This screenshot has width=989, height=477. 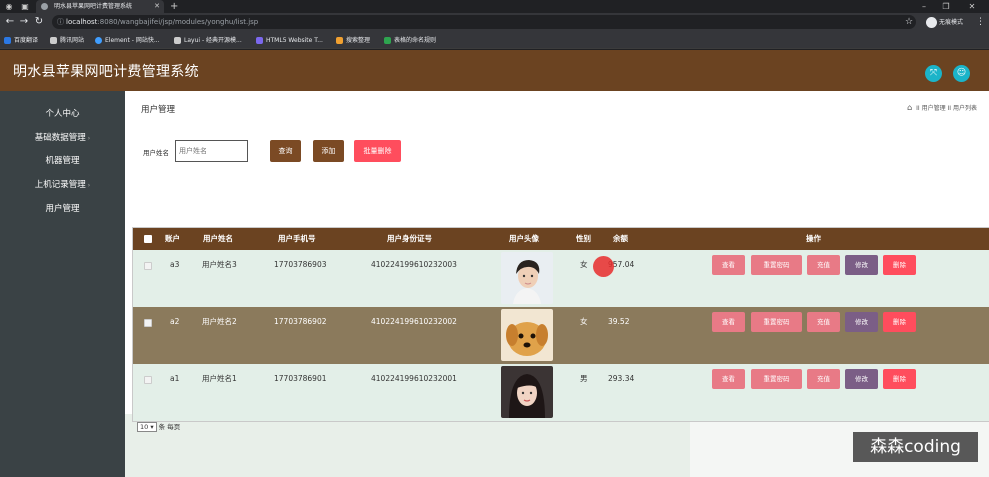 What do you see at coordinates (82, 22) in the screenshot?
I see `url-host: localhost` at bounding box center [82, 22].